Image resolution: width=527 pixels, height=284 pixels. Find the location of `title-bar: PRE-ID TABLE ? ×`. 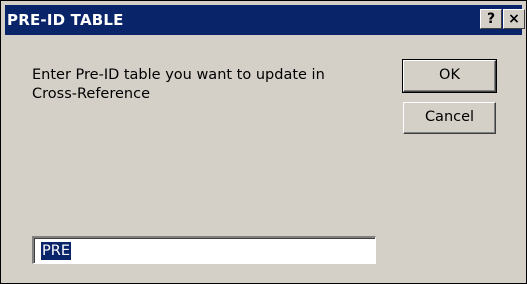

title-bar: PRE-ID TABLE ? × is located at coordinates (265, 20).